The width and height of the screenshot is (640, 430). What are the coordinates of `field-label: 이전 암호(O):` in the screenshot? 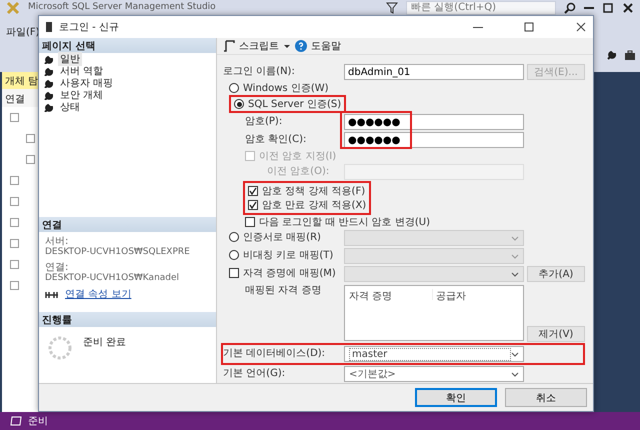 It's located at (298, 172).